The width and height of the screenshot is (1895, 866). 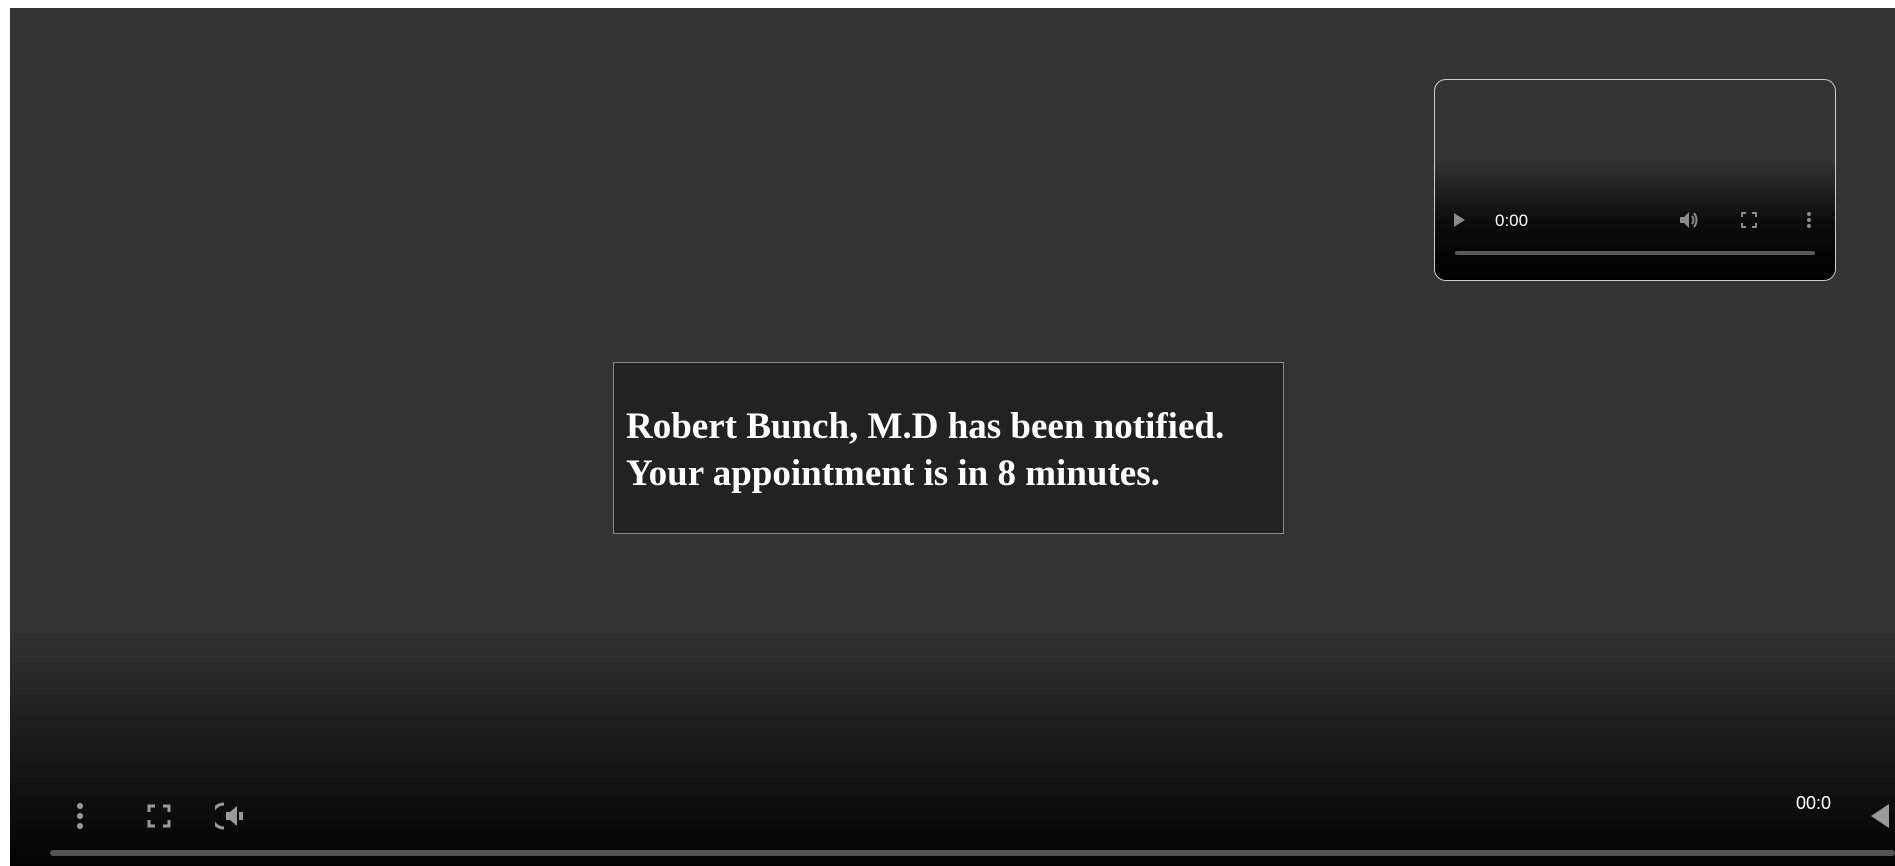 What do you see at coordinates (1512, 220) in the screenshot?
I see `pip-time-display: 0:00` at bounding box center [1512, 220].